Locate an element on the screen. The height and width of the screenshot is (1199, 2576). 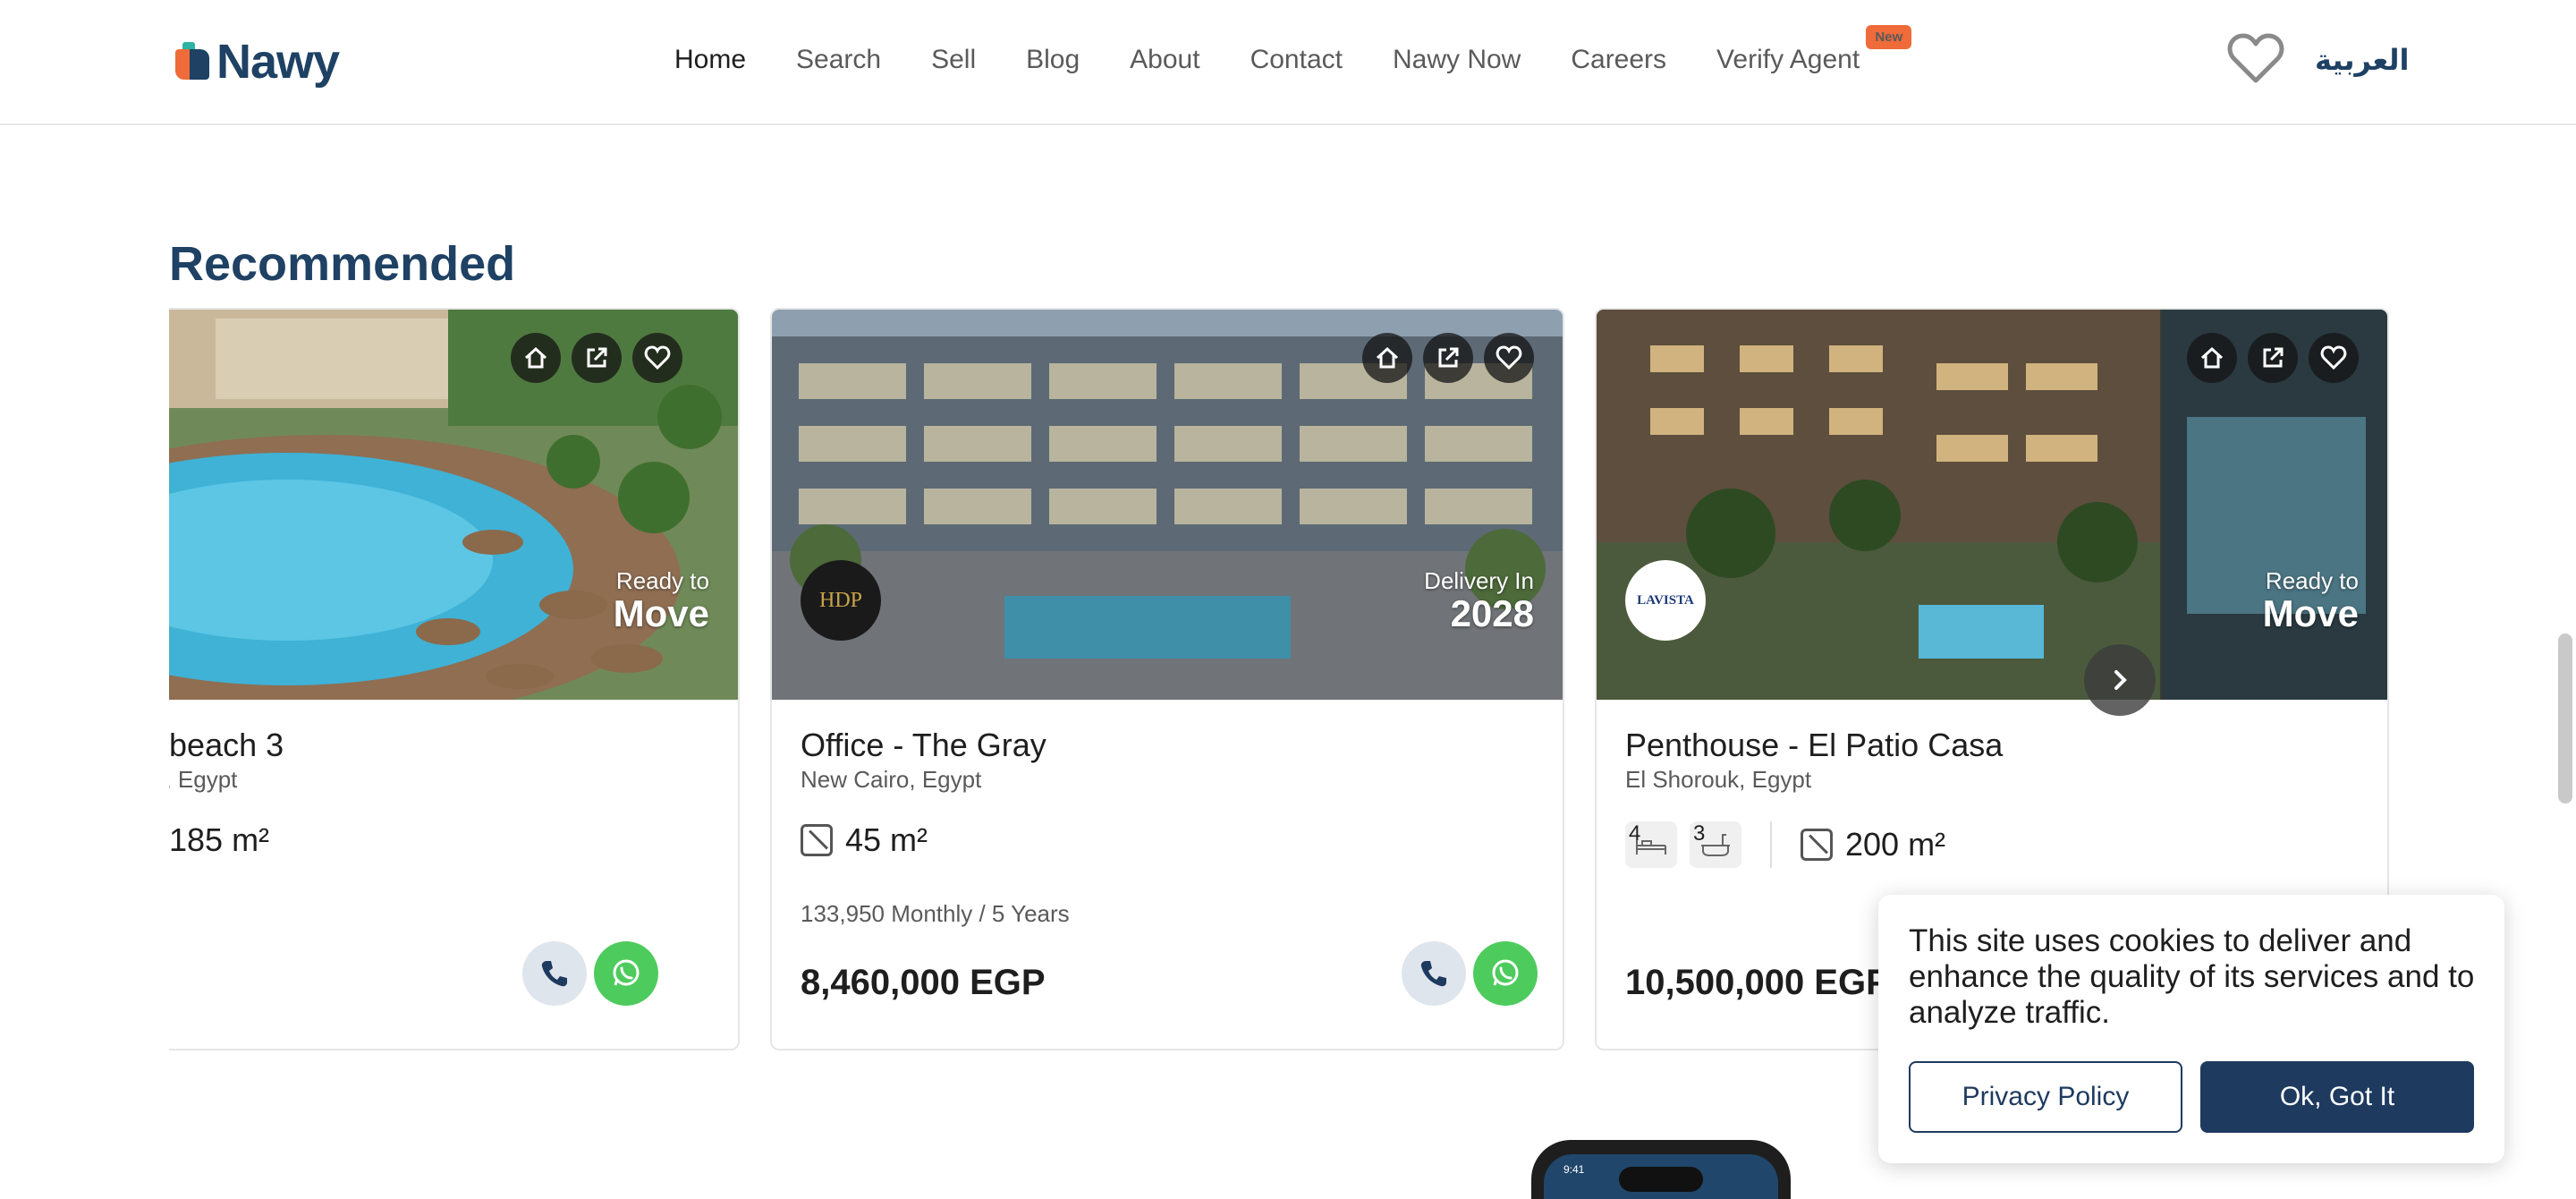
logo-mark-icon is located at coordinates (193, 61).